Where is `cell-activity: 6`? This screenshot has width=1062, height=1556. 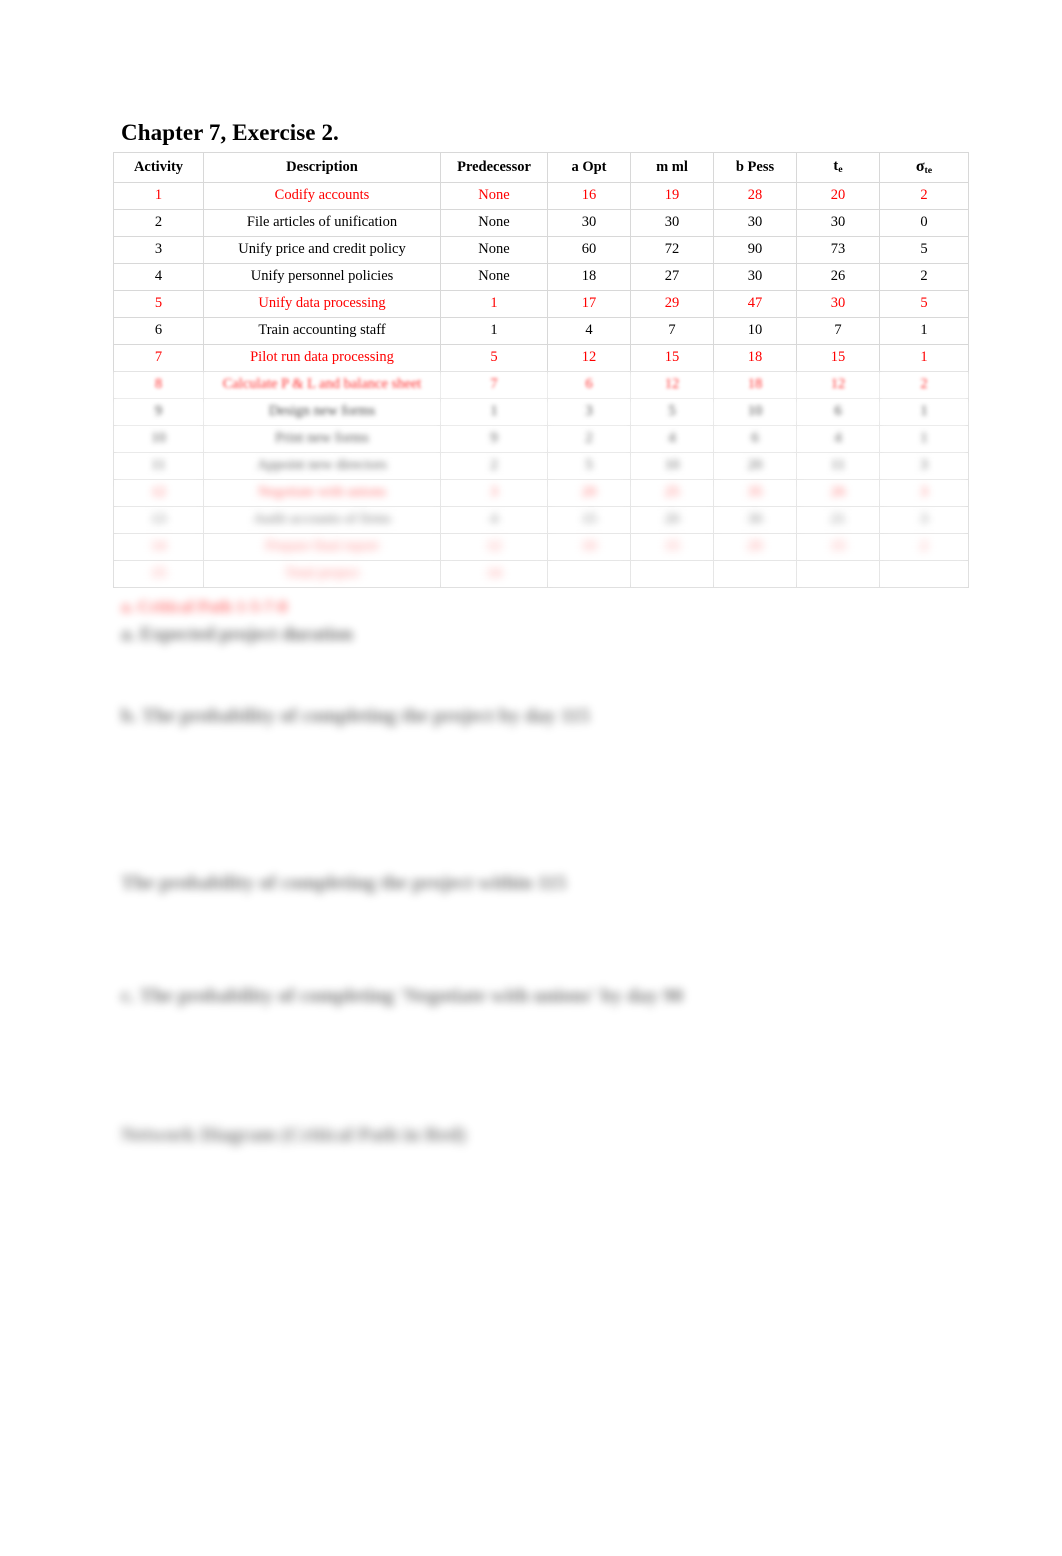
cell-activity: 6 is located at coordinates (158, 331).